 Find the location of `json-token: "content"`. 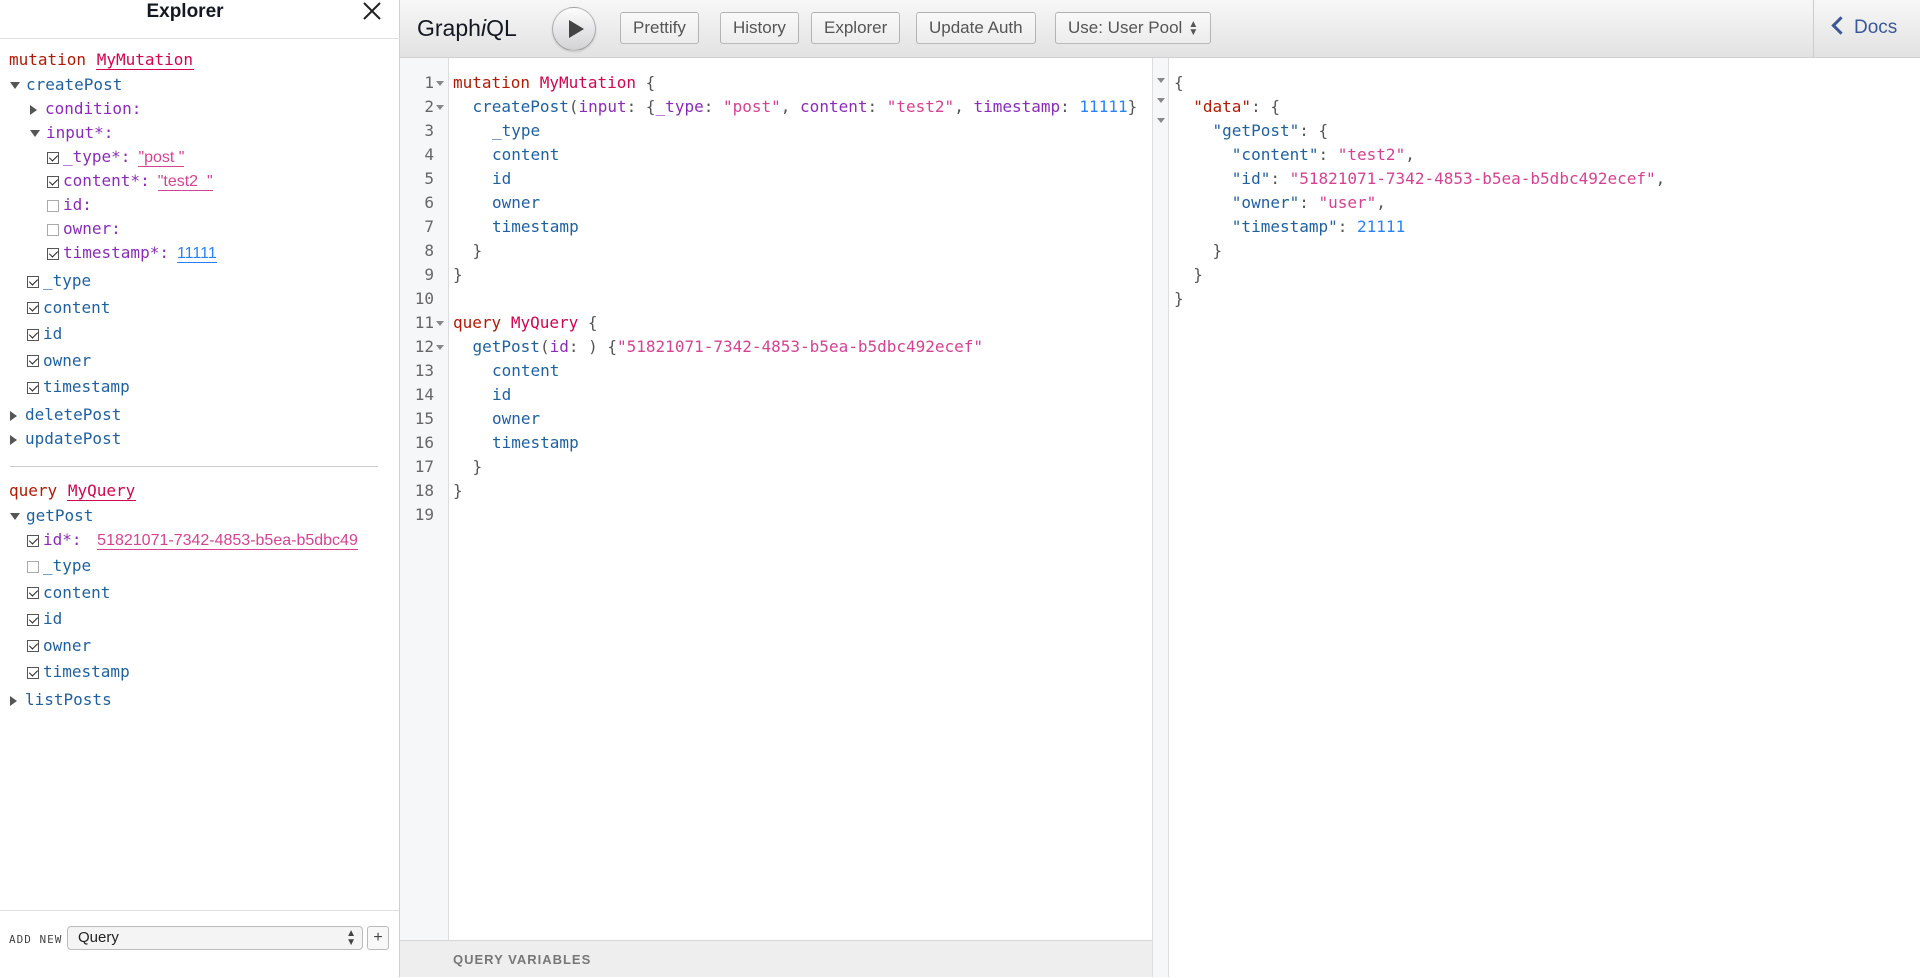

json-token: "content" is located at coordinates (1275, 154).